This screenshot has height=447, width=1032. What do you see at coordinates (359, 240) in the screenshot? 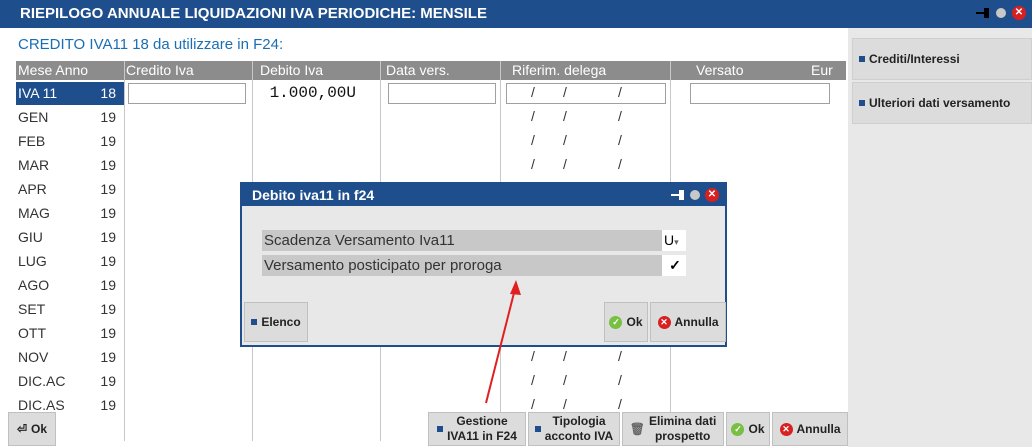
I see `scadenza-label: Scadenza Versamento Iva11` at bounding box center [359, 240].